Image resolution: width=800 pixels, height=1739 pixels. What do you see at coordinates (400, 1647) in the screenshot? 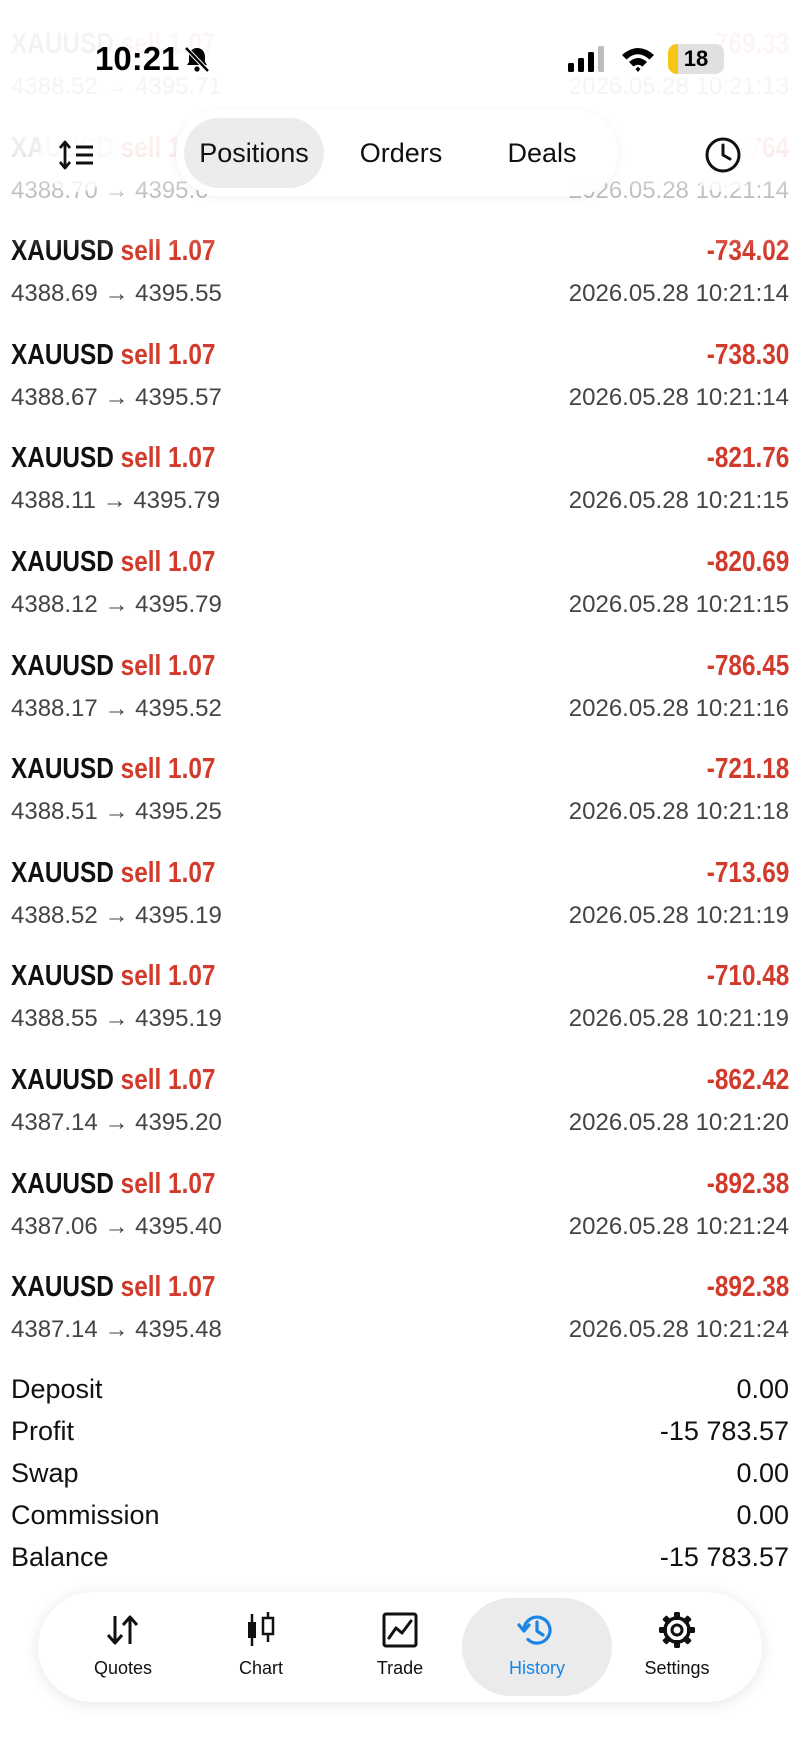
I see `nav-trade: Trade` at bounding box center [400, 1647].